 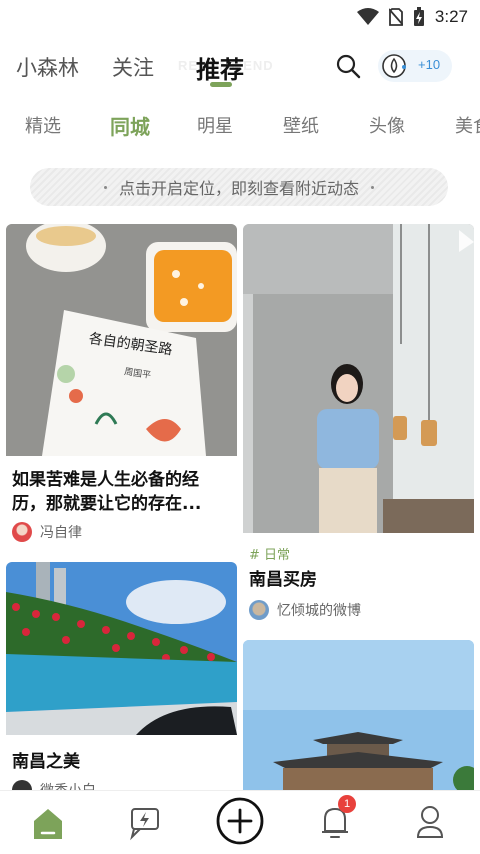 I want to click on publish-icon, so click(x=240, y=821).